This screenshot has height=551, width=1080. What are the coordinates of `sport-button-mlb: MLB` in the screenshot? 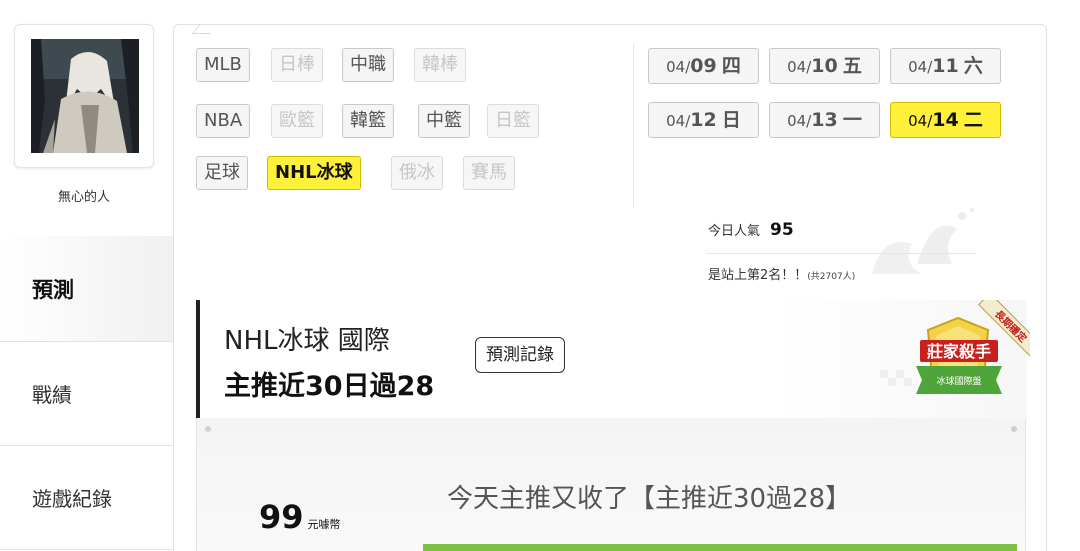 It's located at (223, 65).